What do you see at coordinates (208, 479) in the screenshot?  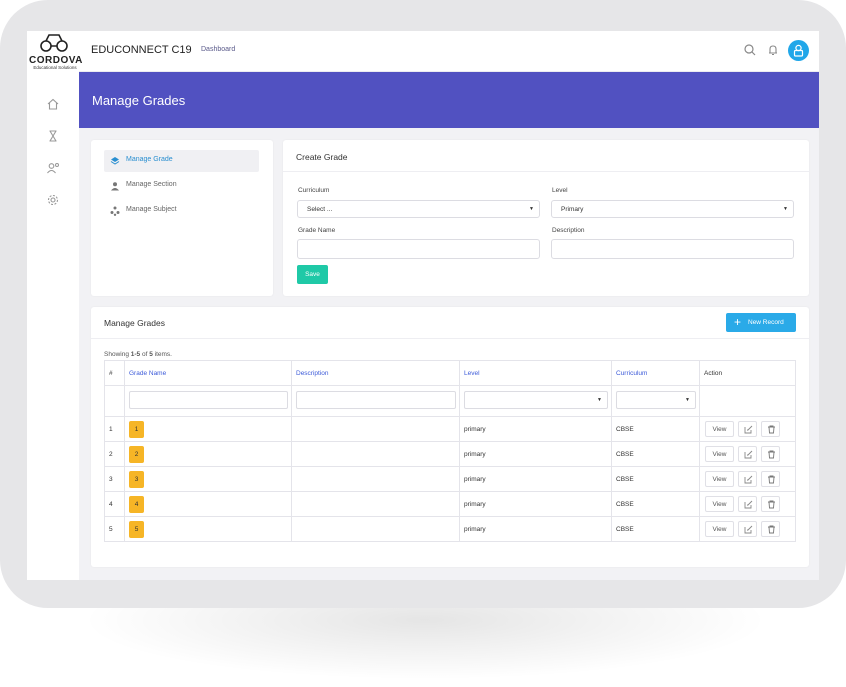 I see `grade-cell: 3` at bounding box center [208, 479].